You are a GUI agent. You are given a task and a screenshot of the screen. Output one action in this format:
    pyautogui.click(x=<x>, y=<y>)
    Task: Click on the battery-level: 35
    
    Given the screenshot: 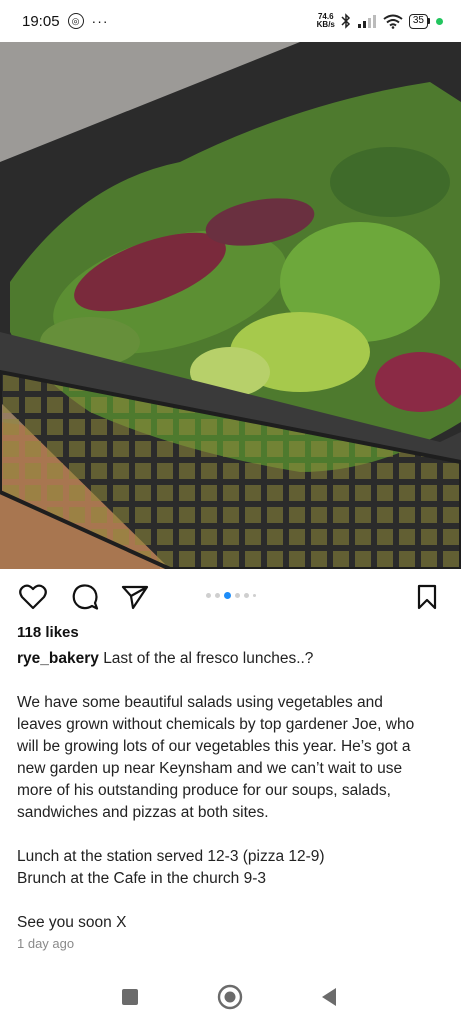 What is the action you would take?
    pyautogui.click(x=418, y=21)
    